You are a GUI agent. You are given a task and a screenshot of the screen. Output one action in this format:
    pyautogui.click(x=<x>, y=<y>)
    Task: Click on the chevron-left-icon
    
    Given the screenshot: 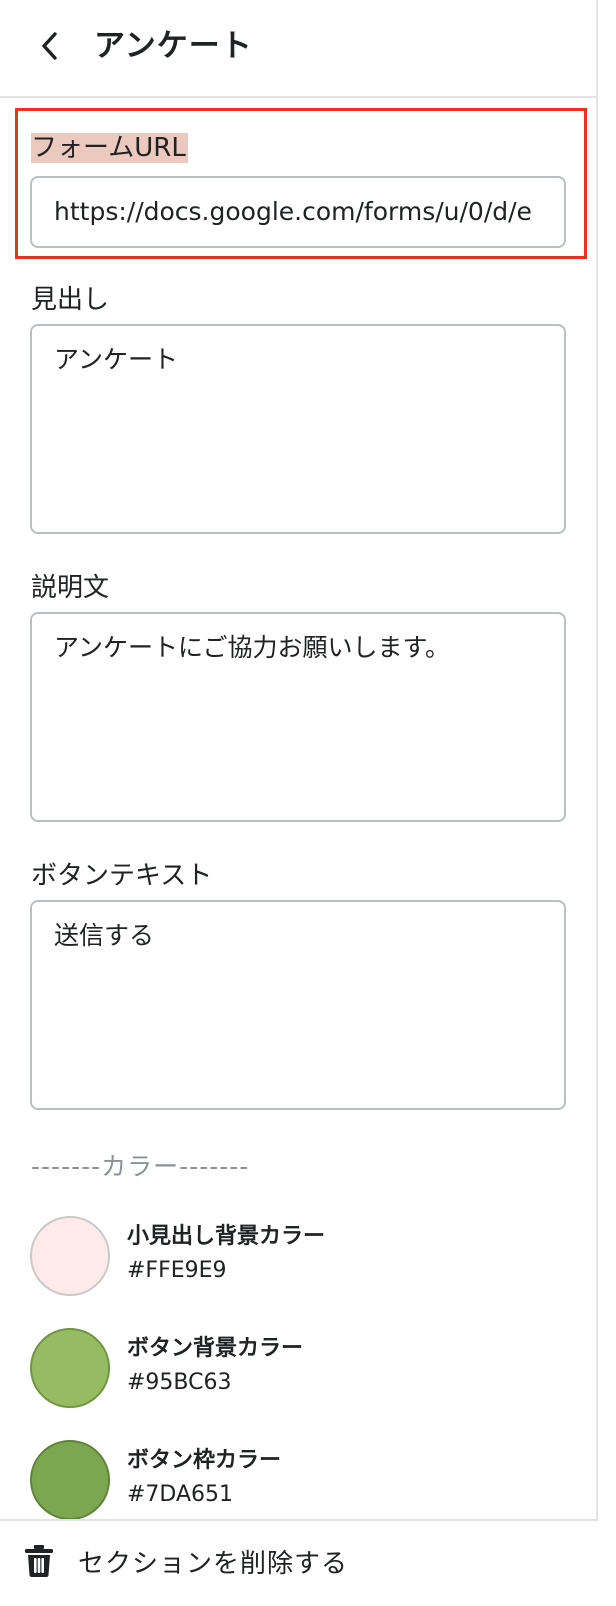 What is the action you would take?
    pyautogui.click(x=49, y=46)
    